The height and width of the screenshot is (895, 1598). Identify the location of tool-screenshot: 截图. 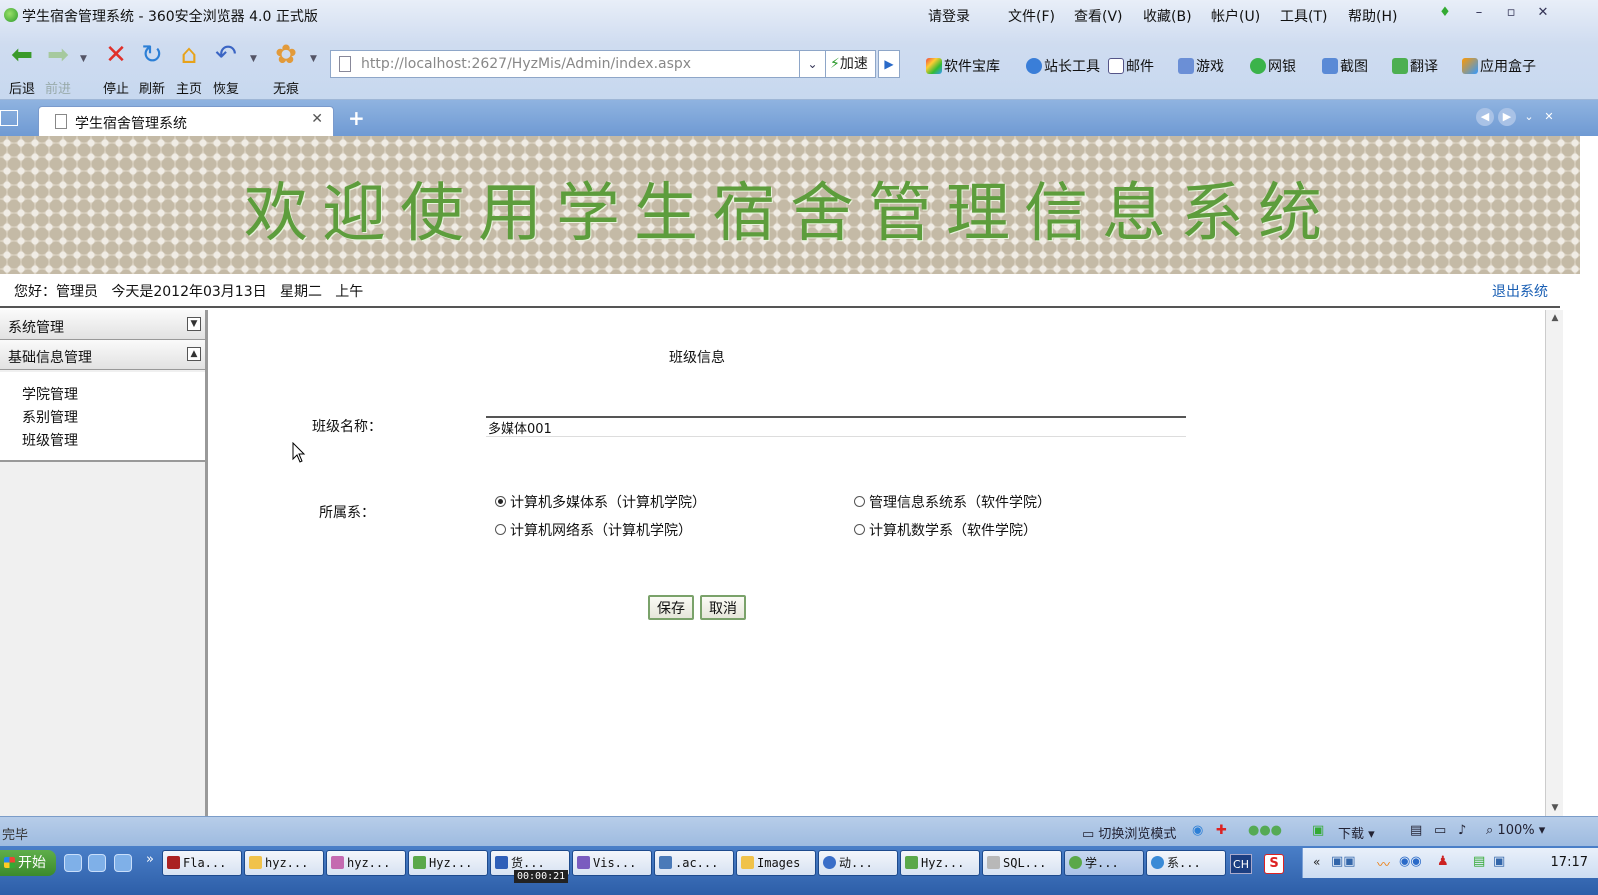
(1345, 66).